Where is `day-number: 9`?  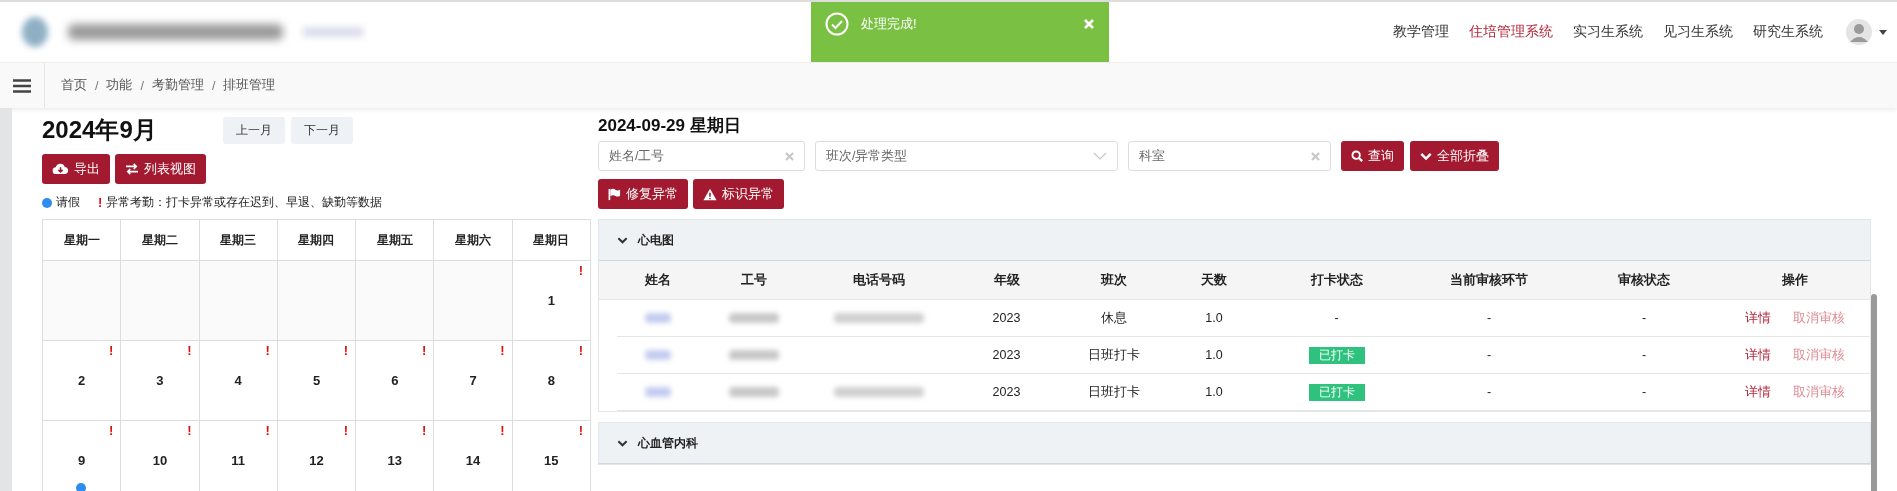 day-number: 9 is located at coordinates (82, 460).